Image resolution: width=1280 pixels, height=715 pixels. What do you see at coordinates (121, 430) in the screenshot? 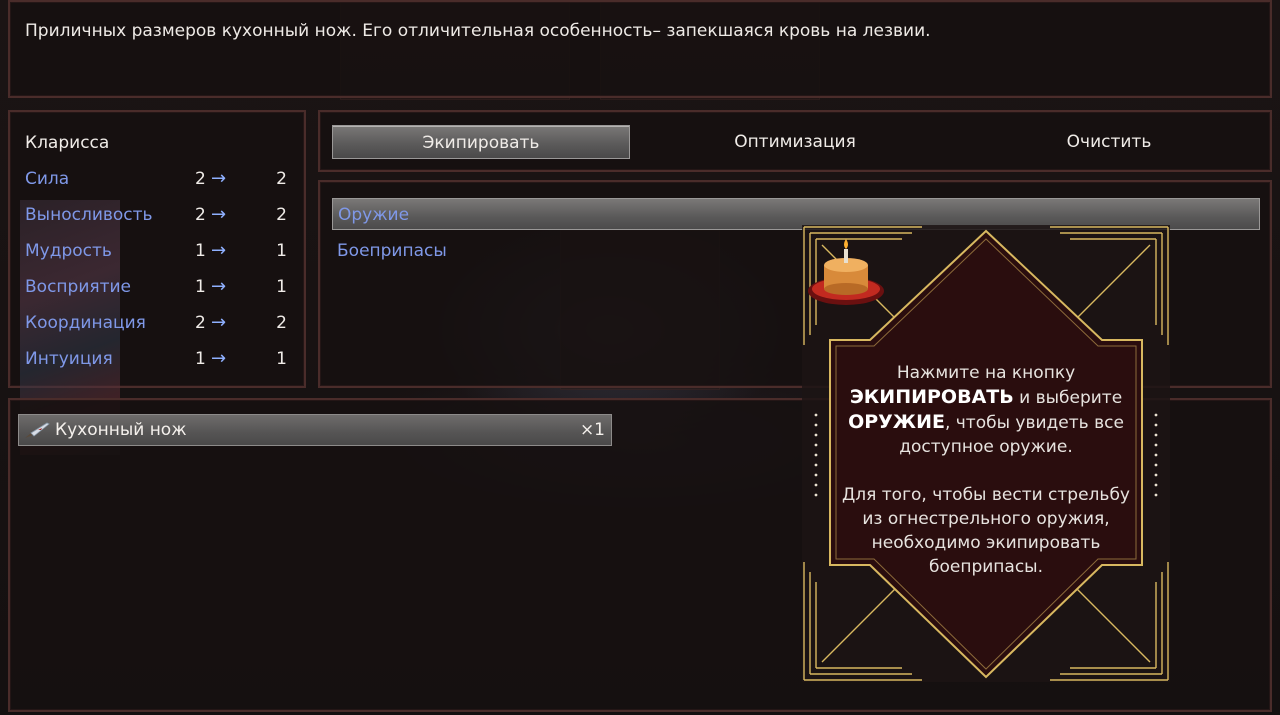
I see `item-name: Кухонный нож` at bounding box center [121, 430].